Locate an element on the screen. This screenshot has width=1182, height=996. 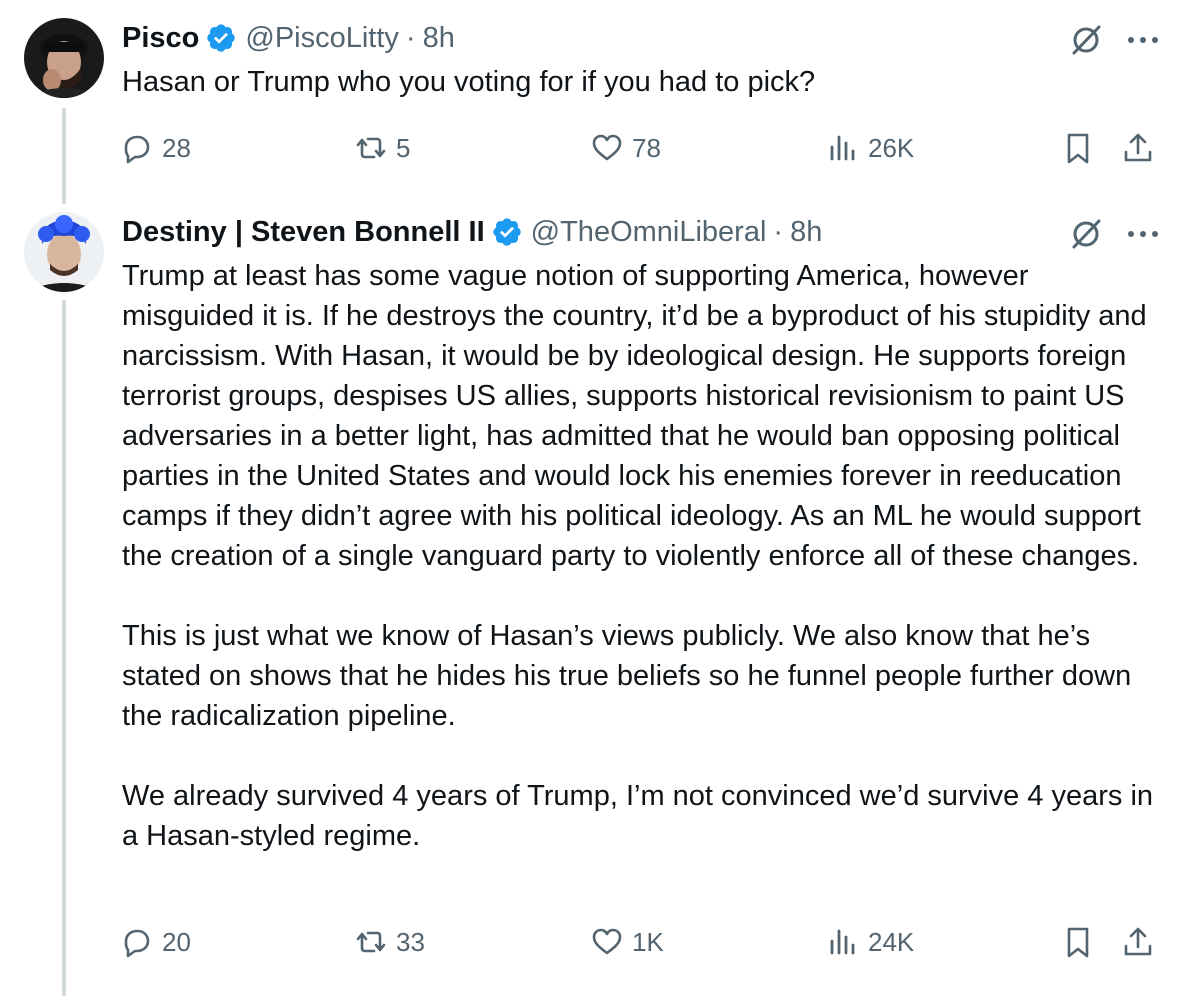
repost-button: 33 is located at coordinates (389, 942).